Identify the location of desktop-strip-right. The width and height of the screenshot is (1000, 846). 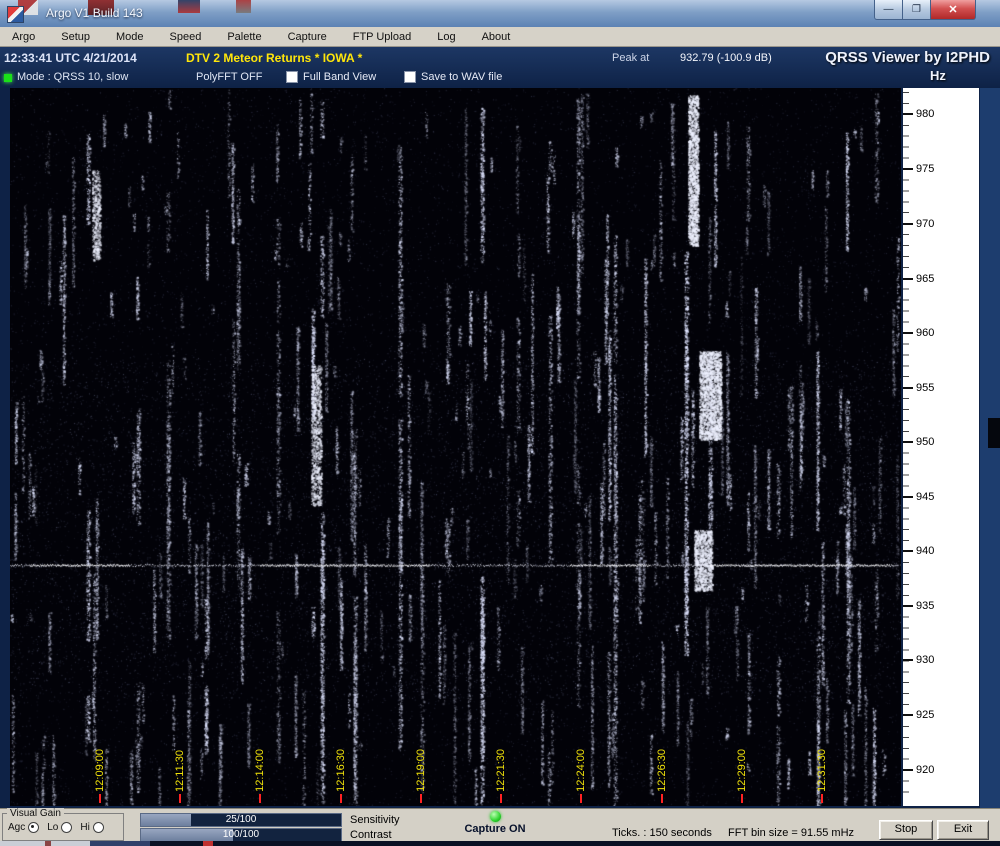
(990, 448).